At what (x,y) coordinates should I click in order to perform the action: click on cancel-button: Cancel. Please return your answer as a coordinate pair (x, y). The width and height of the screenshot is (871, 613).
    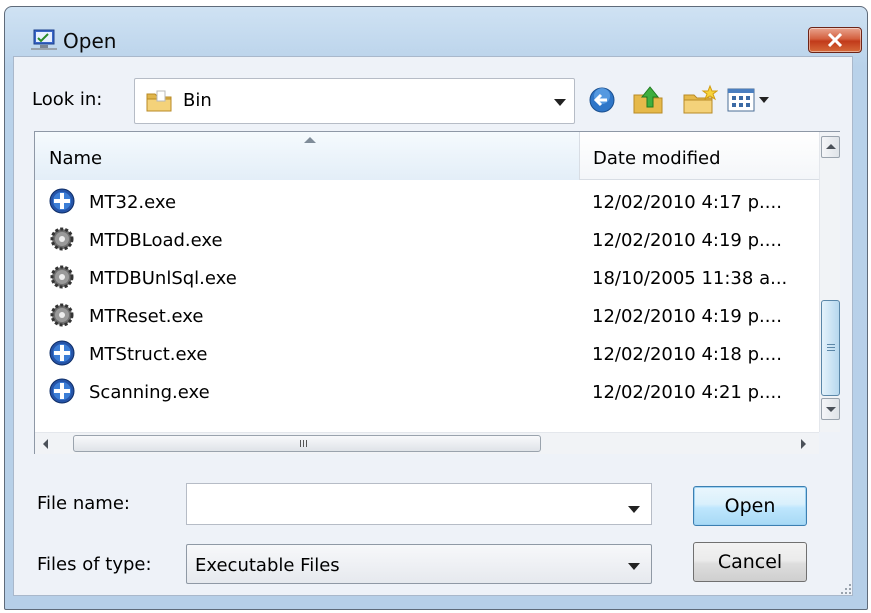
    Looking at the image, I should click on (750, 562).